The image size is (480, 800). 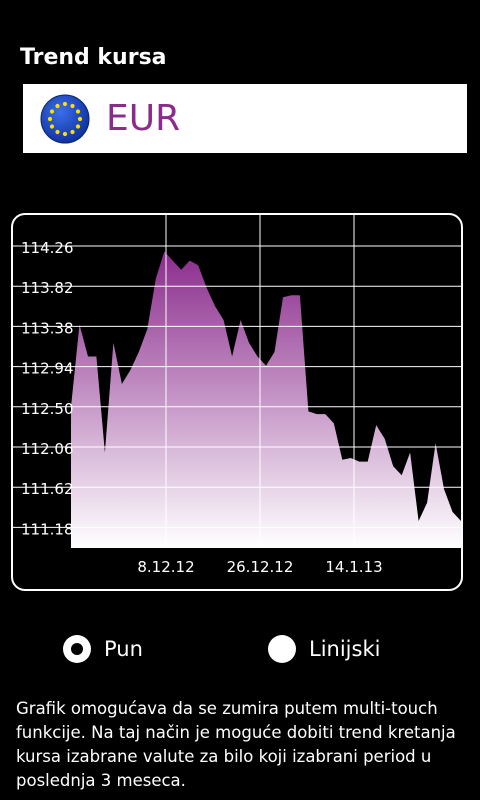 What do you see at coordinates (143, 118) in the screenshot?
I see `currency-code: EUR` at bounding box center [143, 118].